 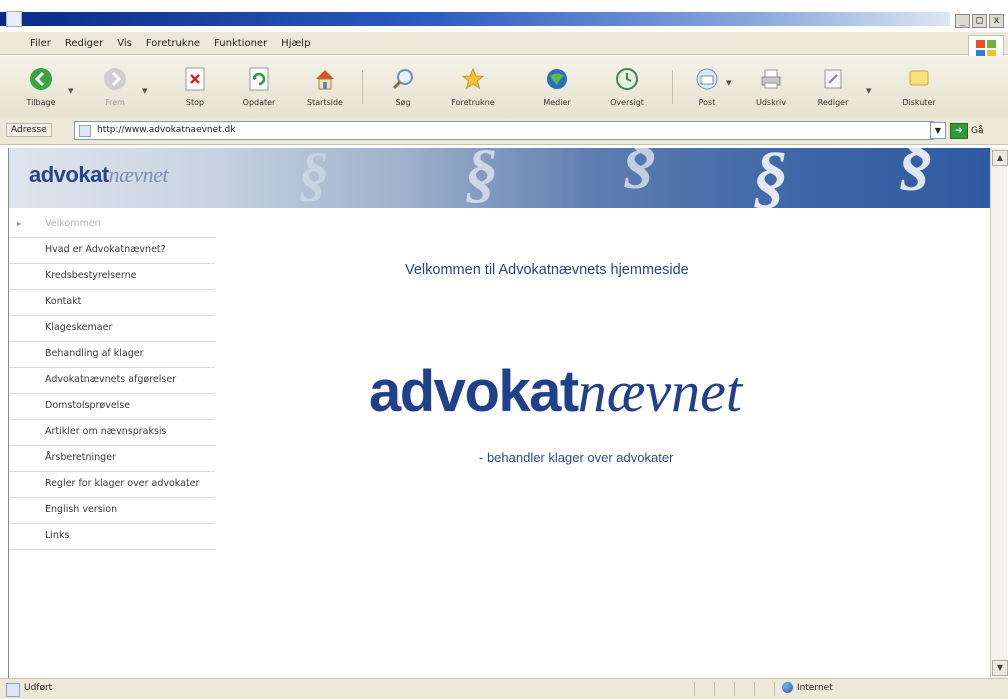 I want to click on toolbar-separator, so click(x=672, y=87).